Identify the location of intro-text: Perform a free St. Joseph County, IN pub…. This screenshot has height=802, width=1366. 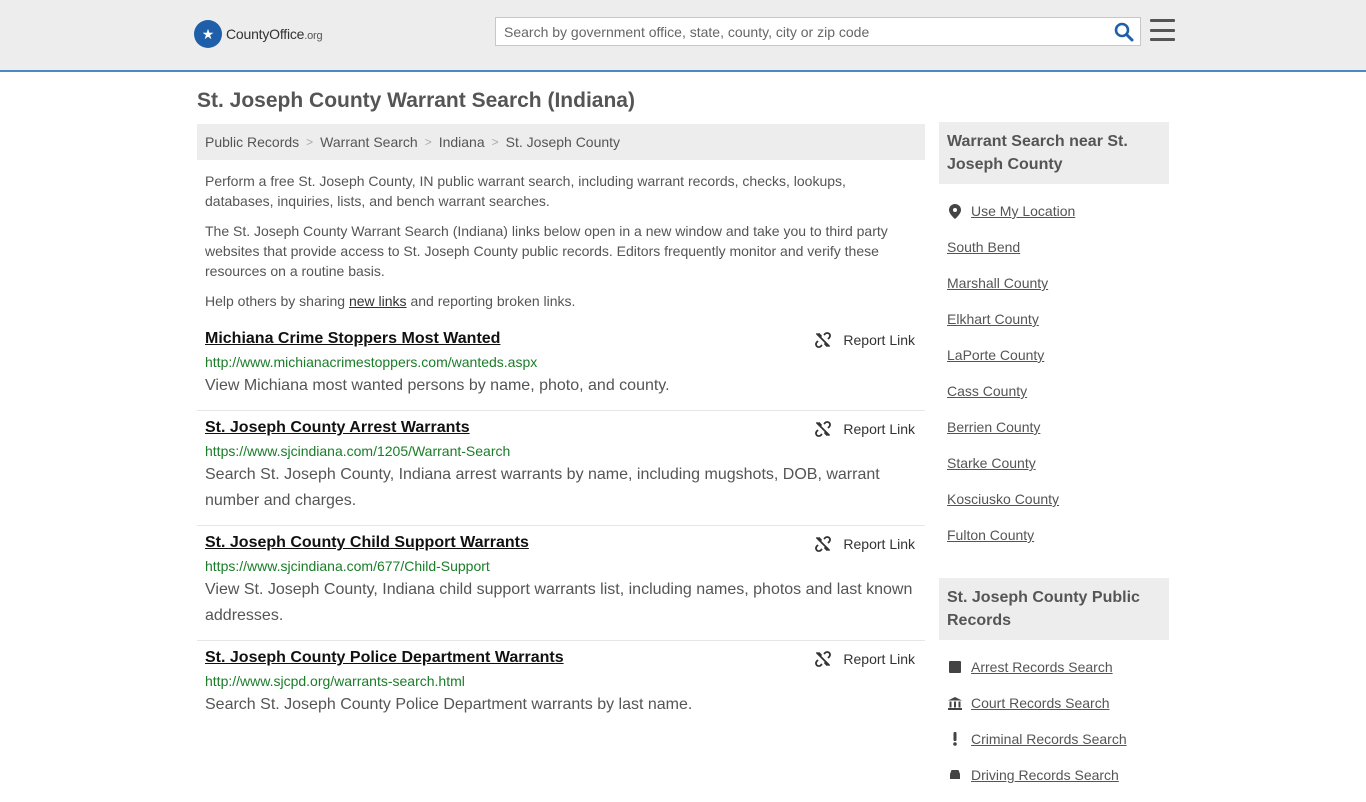
(555, 246).